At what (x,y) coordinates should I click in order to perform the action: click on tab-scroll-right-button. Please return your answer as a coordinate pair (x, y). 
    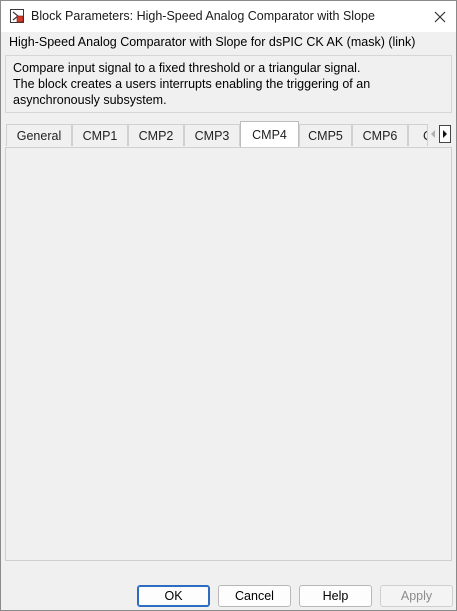
    Looking at the image, I should click on (445, 134).